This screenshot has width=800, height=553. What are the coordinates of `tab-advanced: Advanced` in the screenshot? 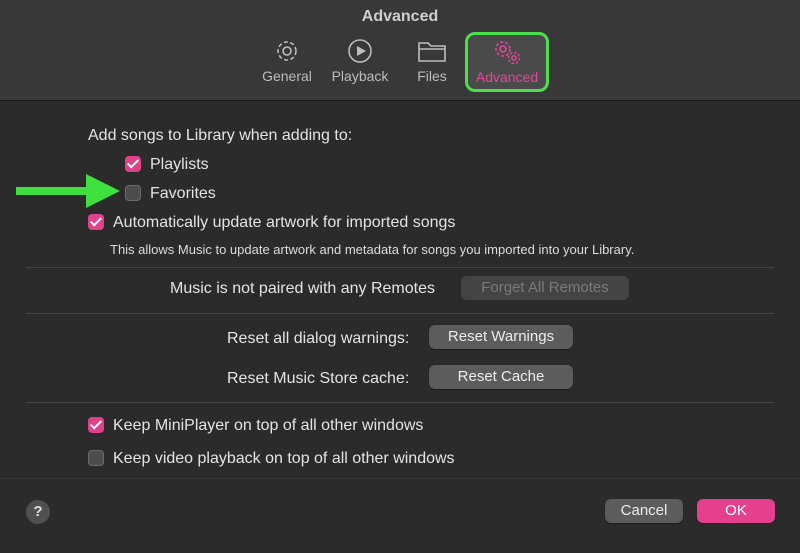 It's located at (507, 62).